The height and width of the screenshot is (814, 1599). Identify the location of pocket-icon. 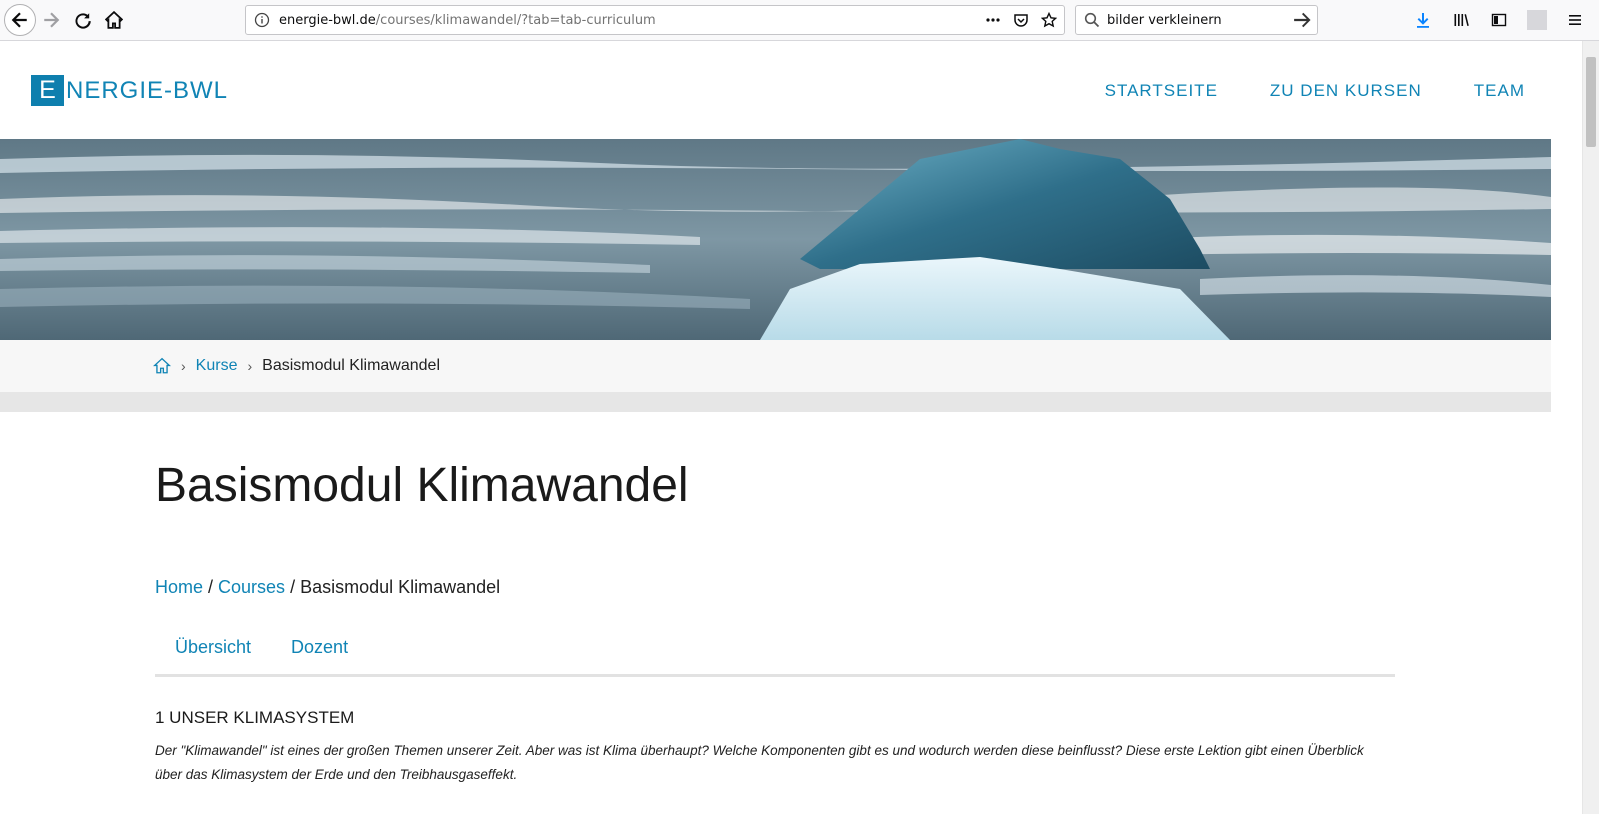
(1021, 20).